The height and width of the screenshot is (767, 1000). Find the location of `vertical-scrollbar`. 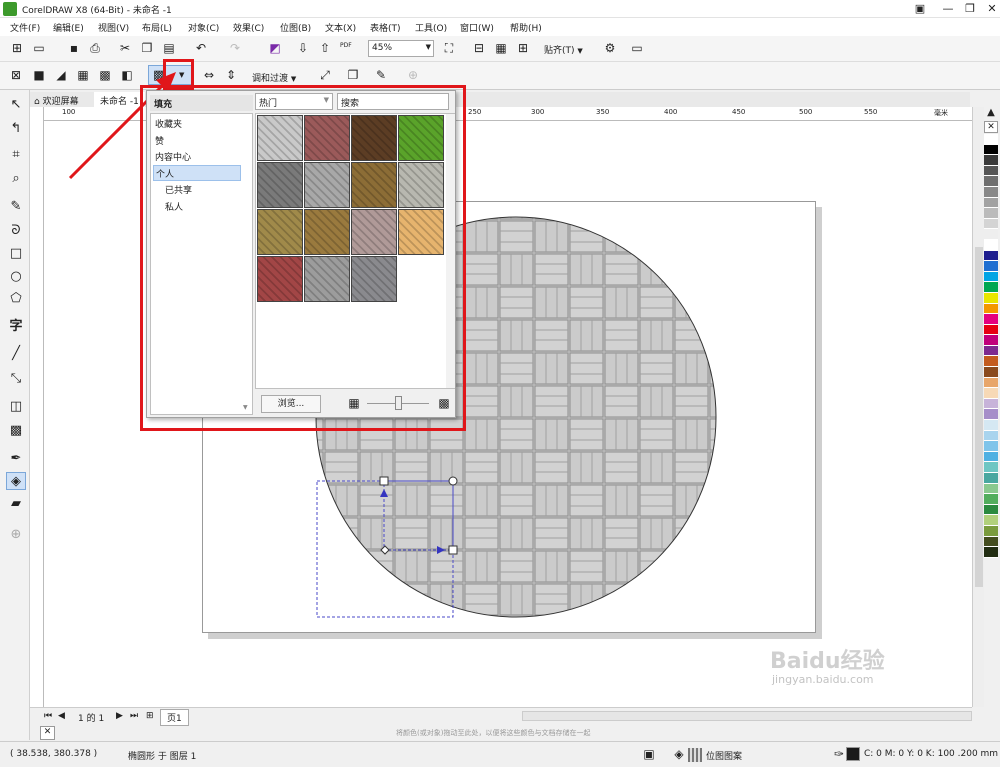

vertical-scrollbar is located at coordinates (978, 407).